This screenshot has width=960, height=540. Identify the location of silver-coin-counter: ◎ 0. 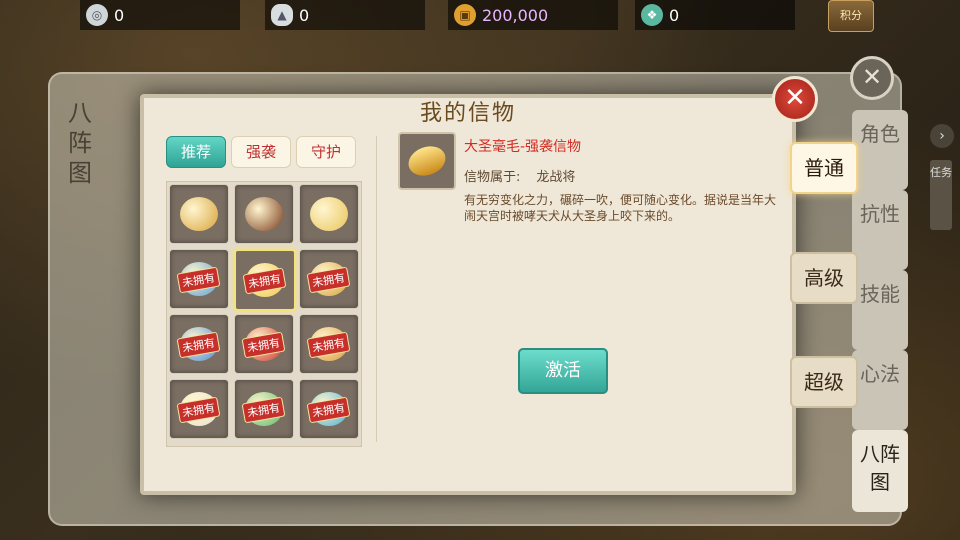
(160, 15).